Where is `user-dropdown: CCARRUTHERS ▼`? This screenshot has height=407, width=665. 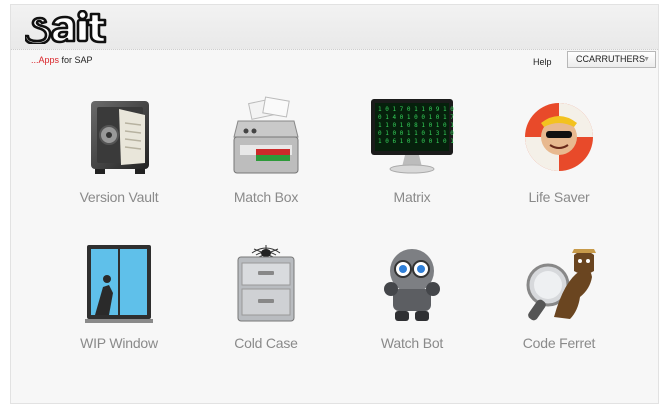
user-dropdown: CCARRUTHERS ▼ is located at coordinates (611, 59).